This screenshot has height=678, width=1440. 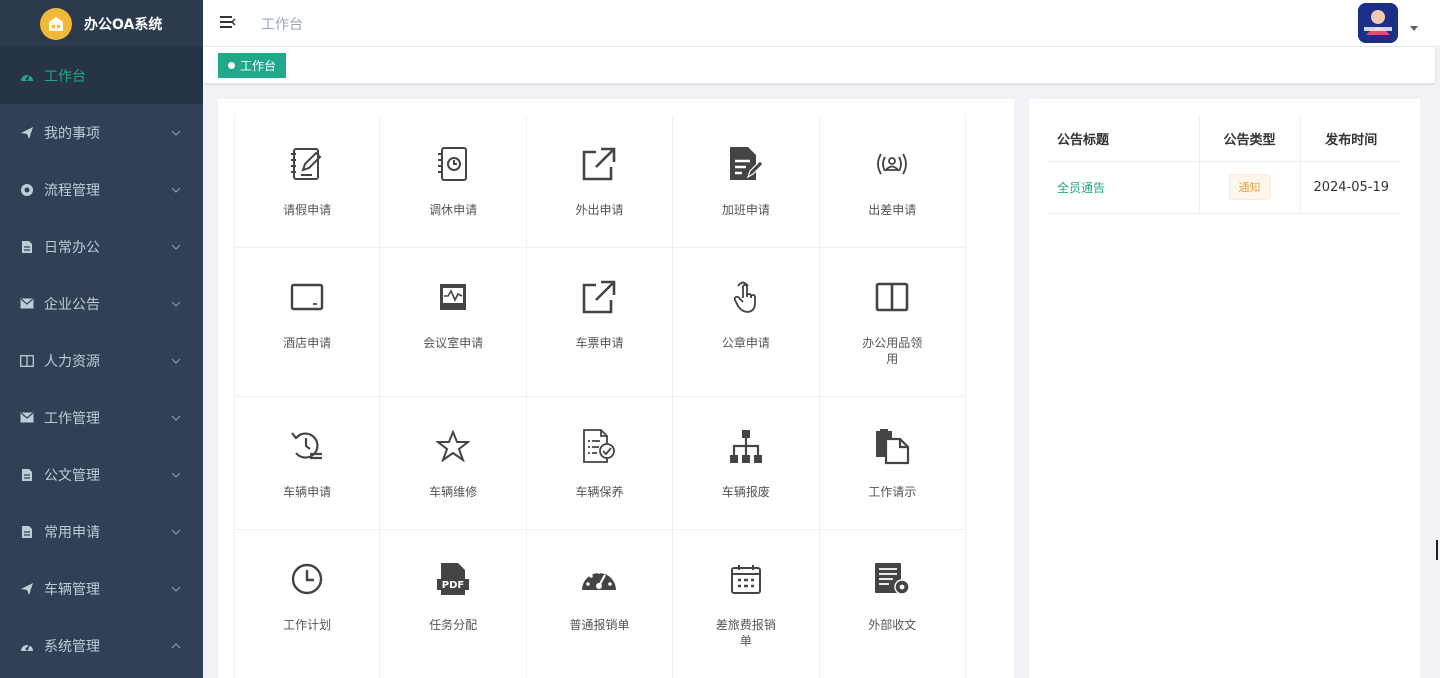 What do you see at coordinates (1123, 139) in the screenshot?
I see `column-header-title: 公告标题` at bounding box center [1123, 139].